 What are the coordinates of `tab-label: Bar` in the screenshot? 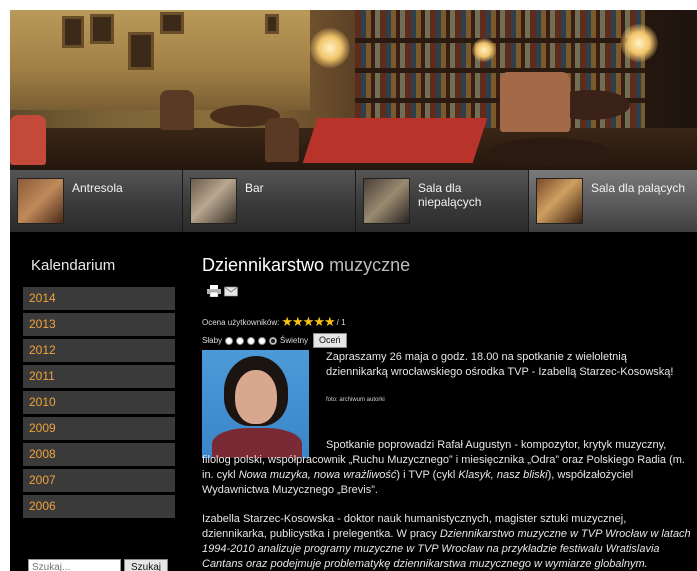 It's located at (254, 188).